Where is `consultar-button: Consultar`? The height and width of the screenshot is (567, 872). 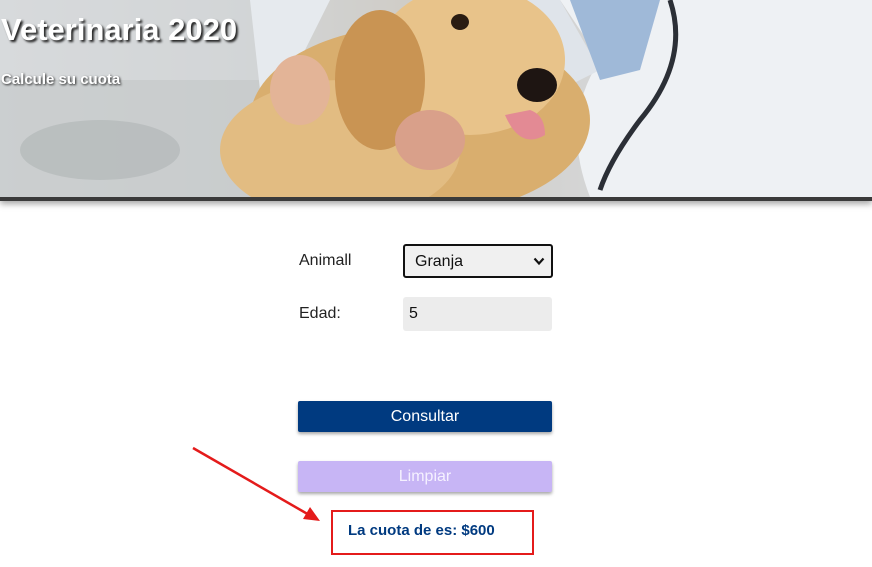 consultar-button: Consultar is located at coordinates (425, 416).